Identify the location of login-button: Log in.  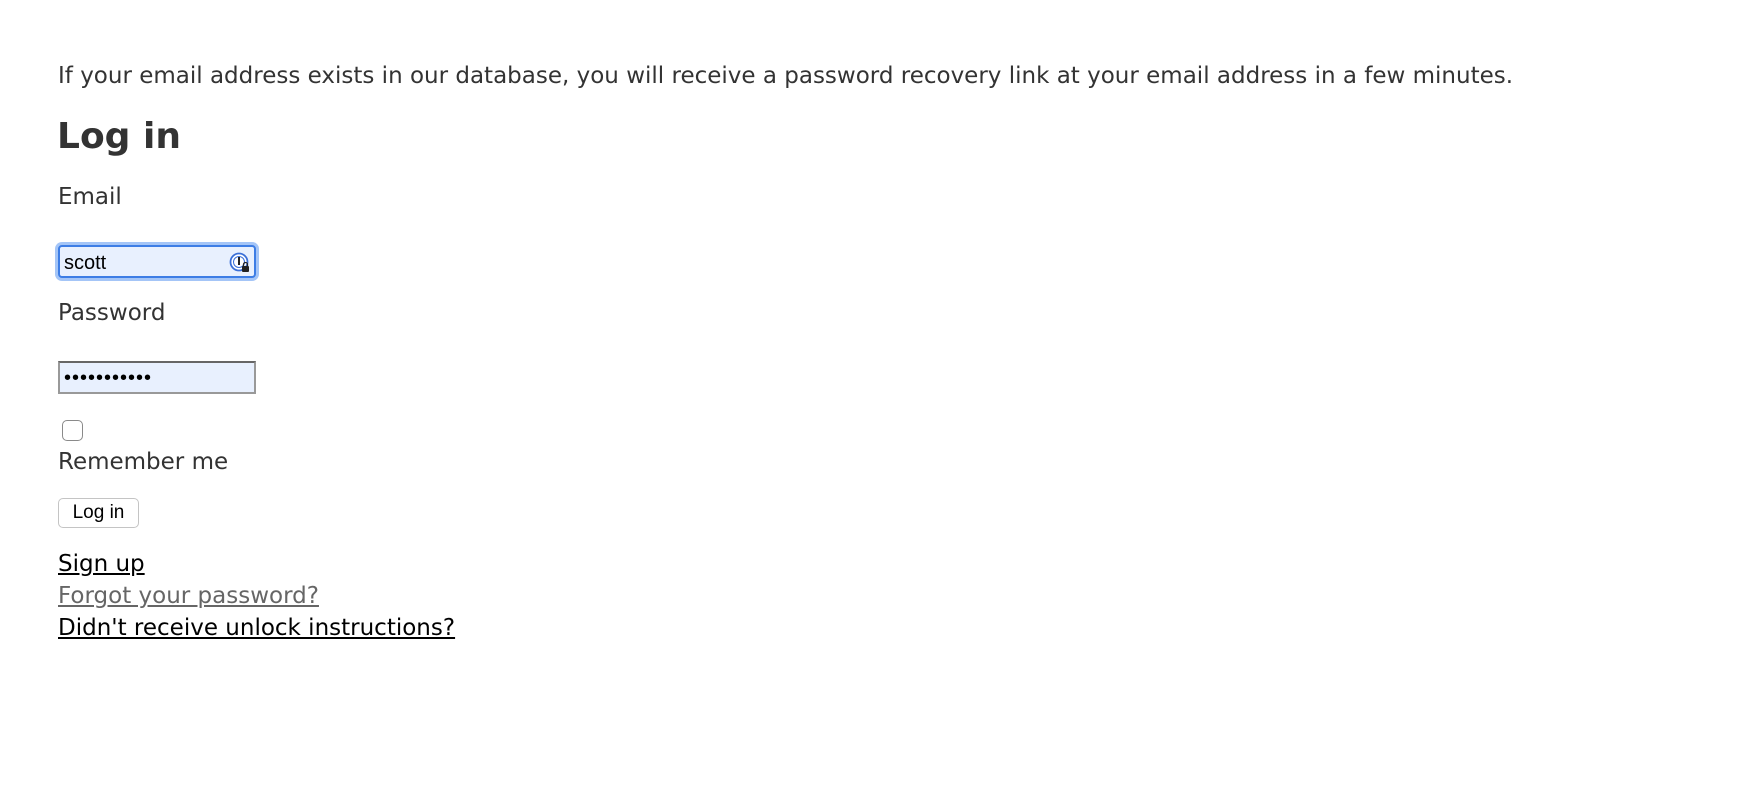
(98, 513).